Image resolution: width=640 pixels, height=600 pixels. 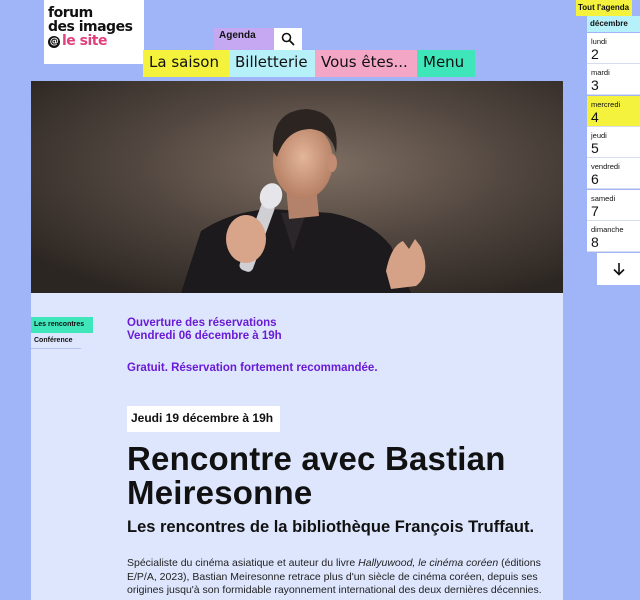 What do you see at coordinates (613, 205) in the screenshot?
I see `agenda-day: samedi 7` at bounding box center [613, 205].